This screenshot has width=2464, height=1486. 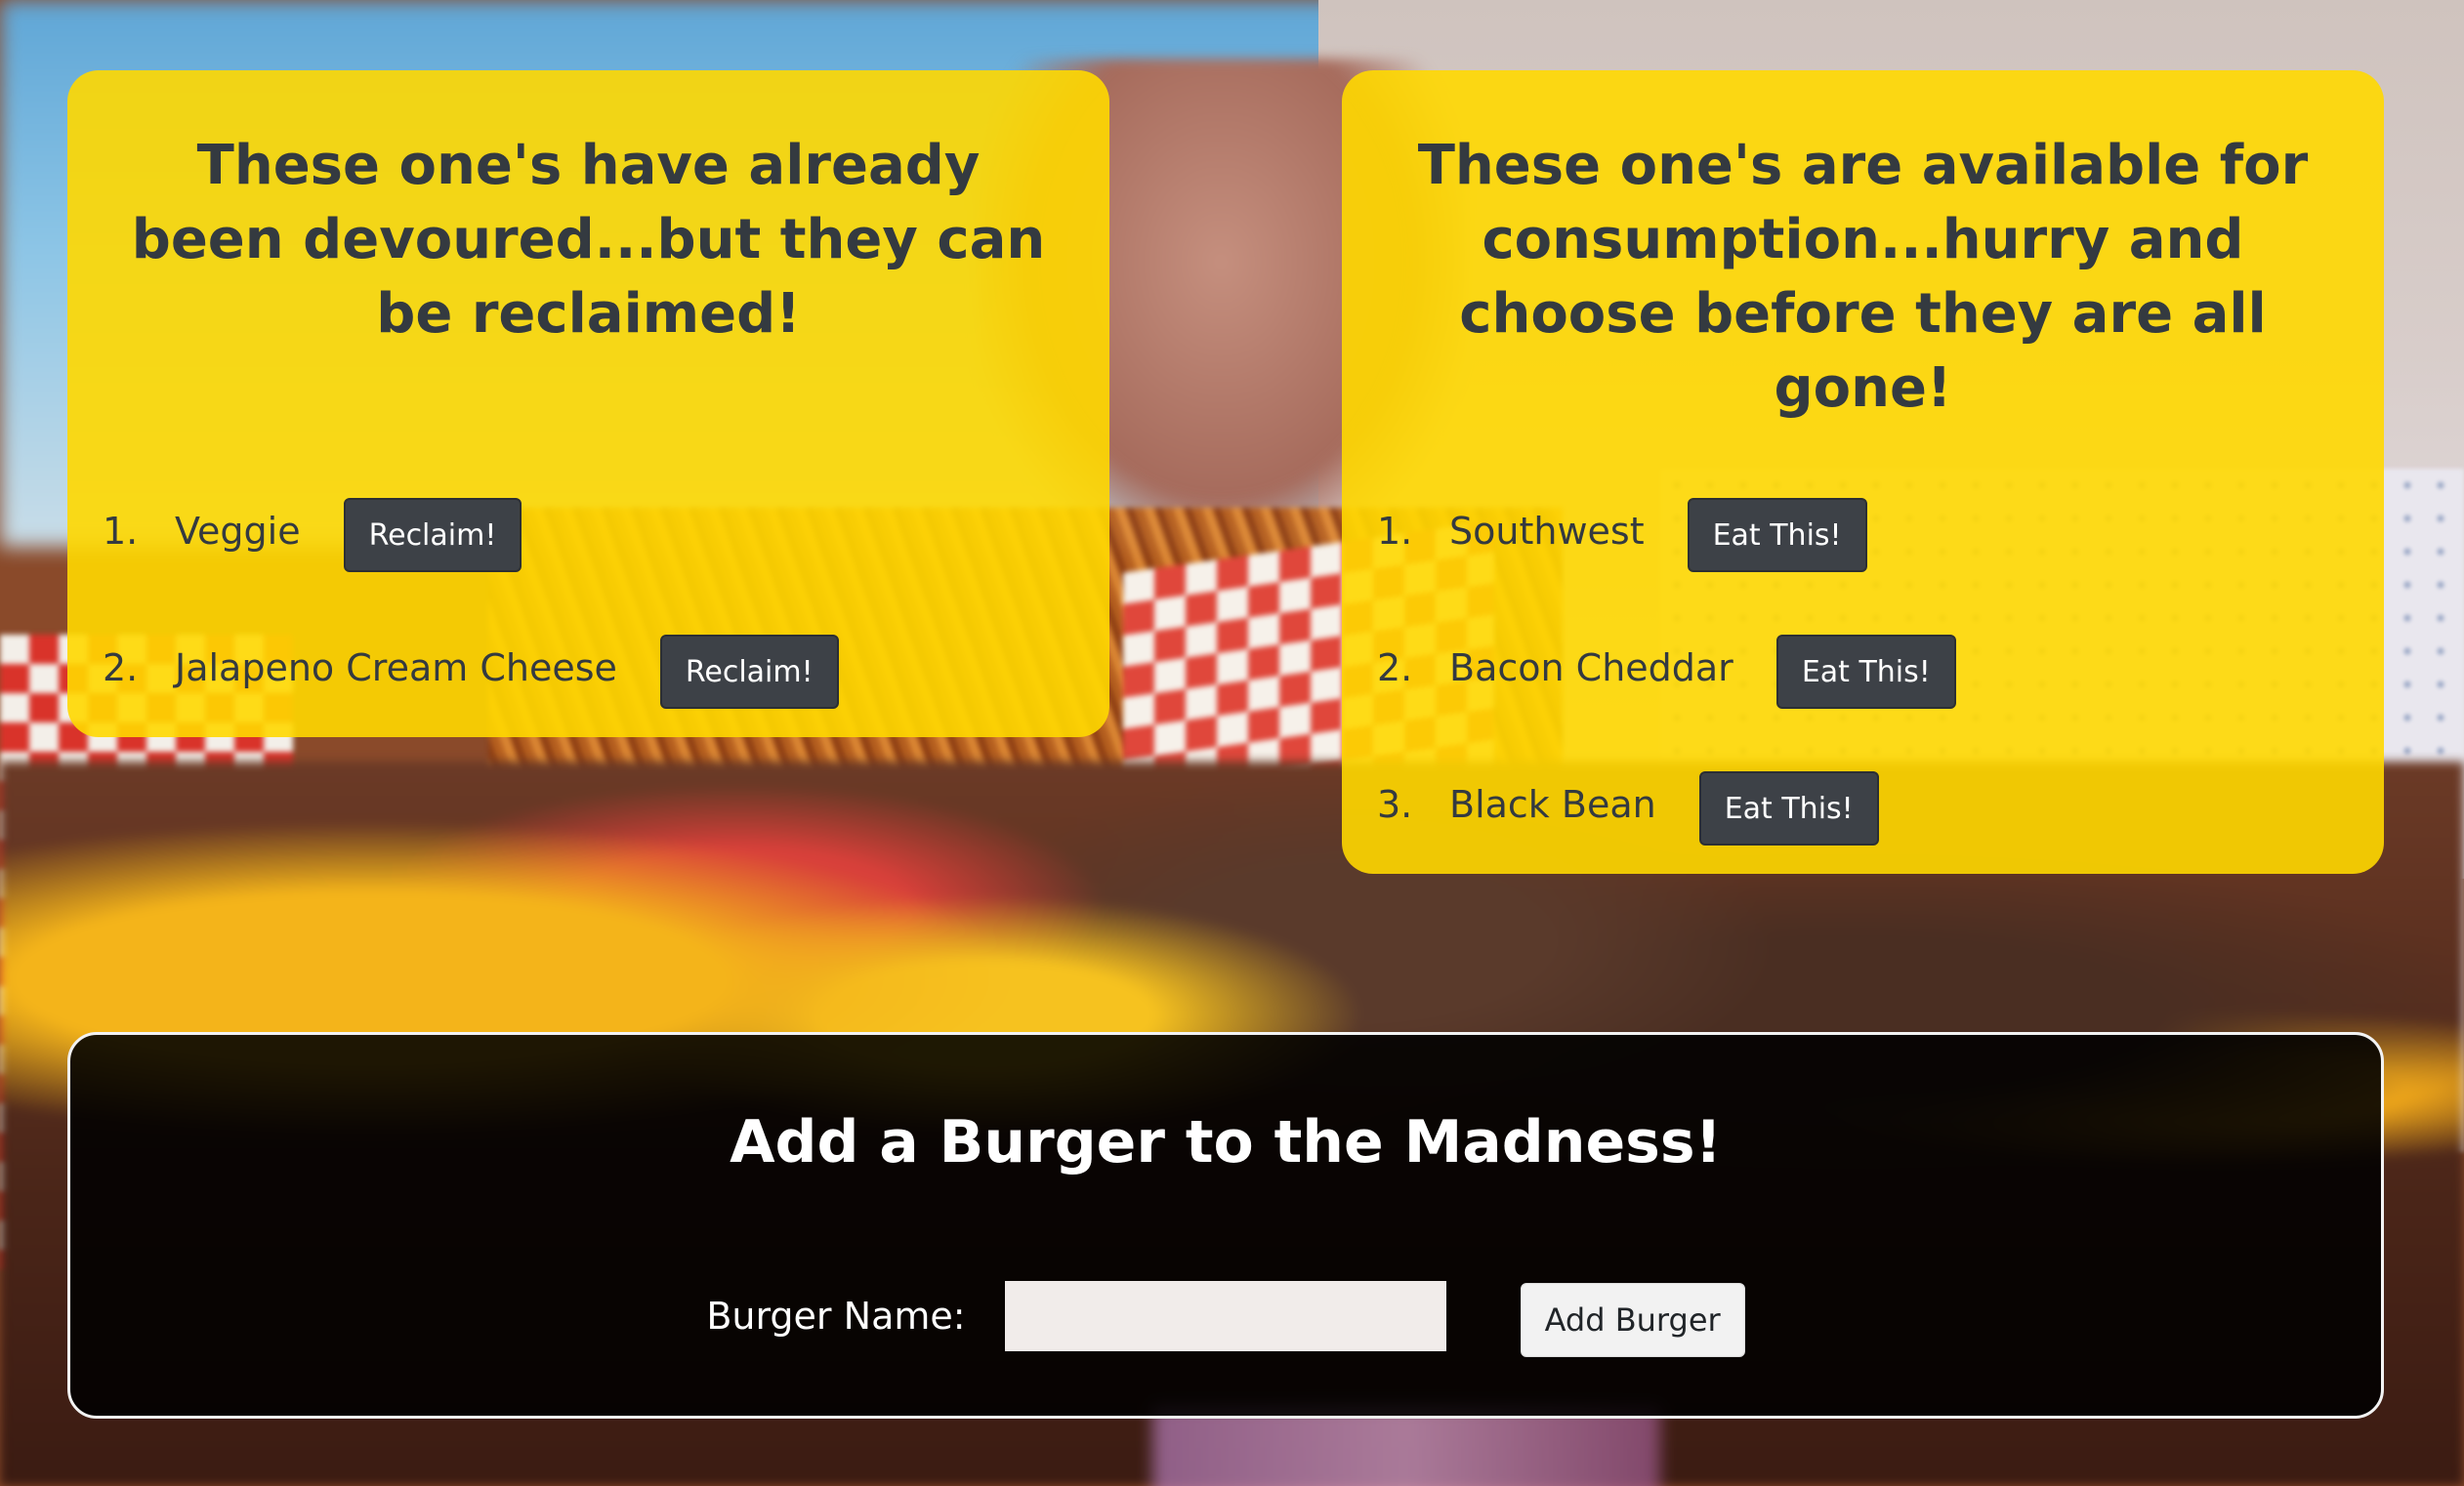 What do you see at coordinates (1395, 804) in the screenshot?
I see `item-number: 3.` at bounding box center [1395, 804].